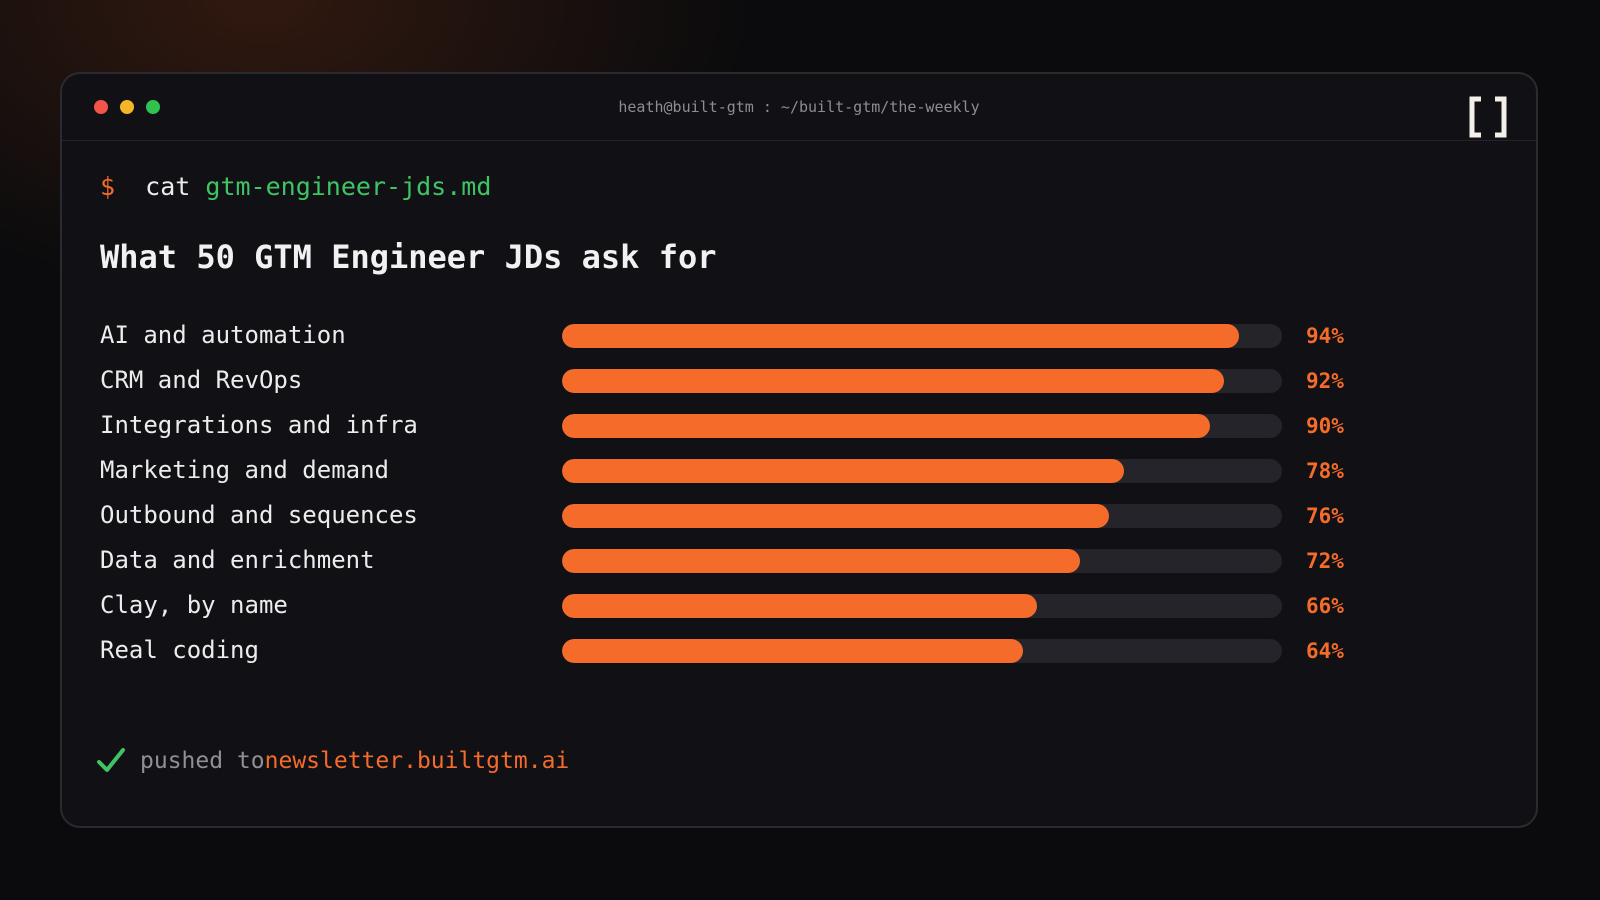 The width and height of the screenshot is (1600, 900). Describe the element at coordinates (111, 760) in the screenshot. I see `check-icon` at that location.